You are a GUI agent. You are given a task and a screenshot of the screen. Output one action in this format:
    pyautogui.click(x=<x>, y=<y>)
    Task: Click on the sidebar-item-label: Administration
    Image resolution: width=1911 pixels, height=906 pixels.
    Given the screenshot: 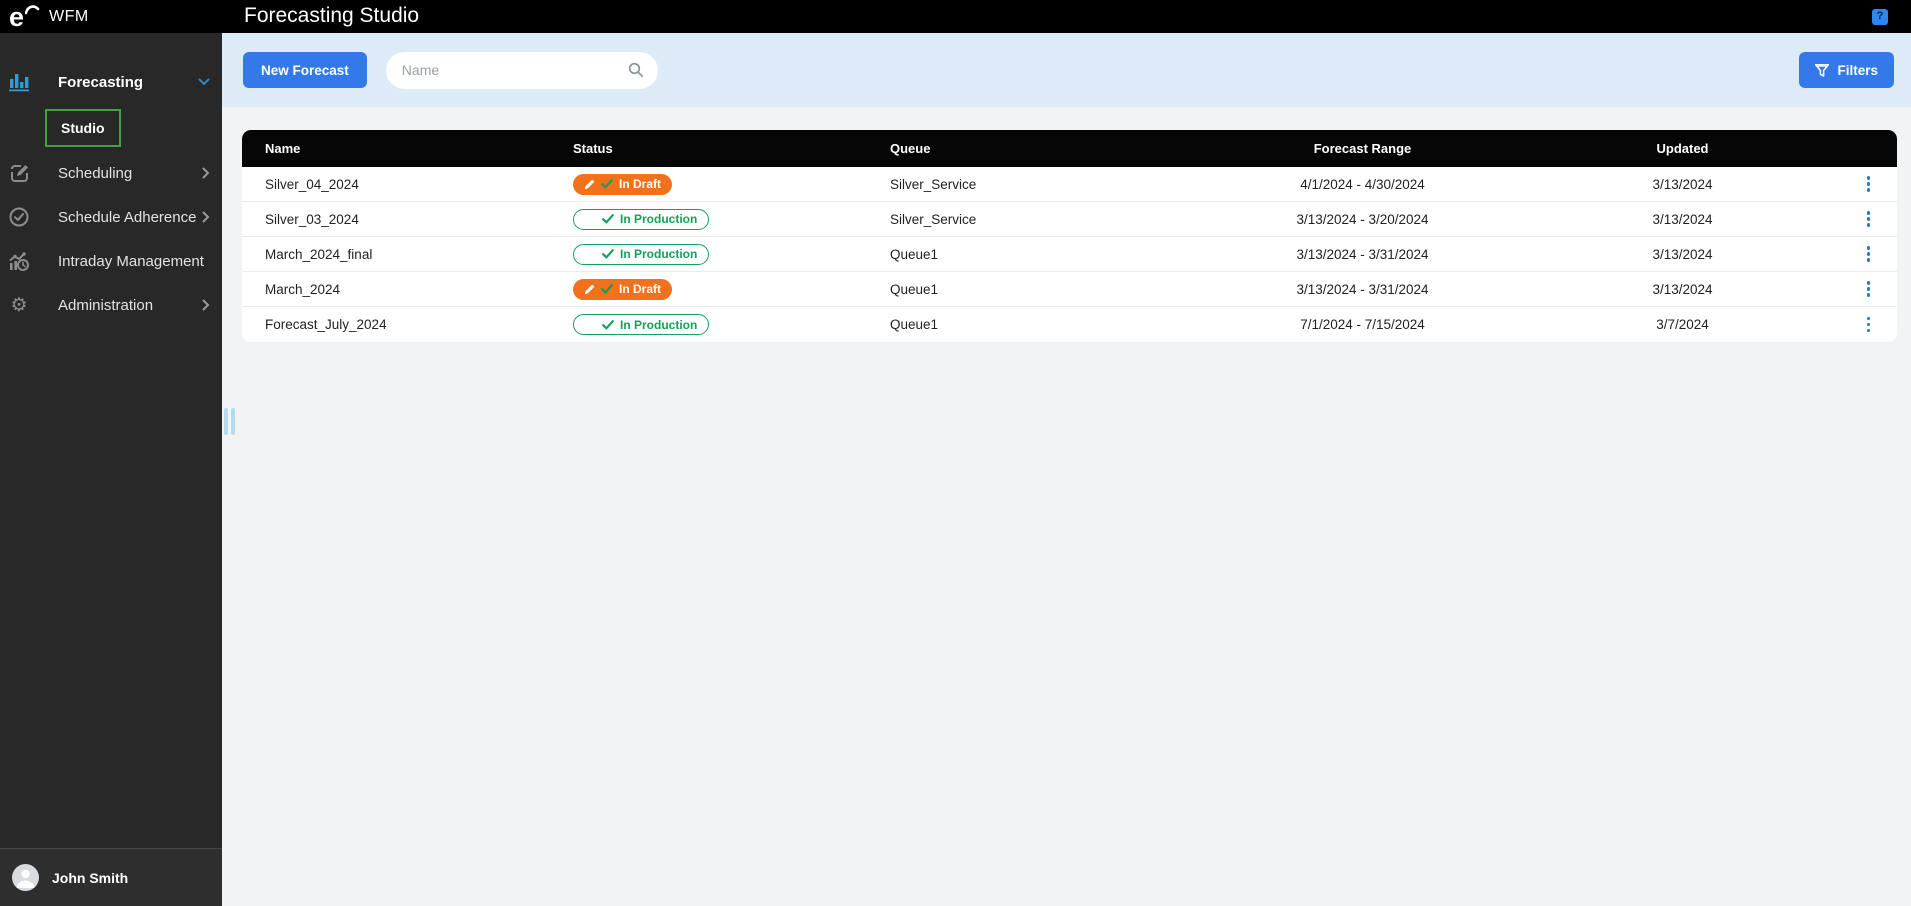 What is the action you would take?
    pyautogui.click(x=106, y=305)
    